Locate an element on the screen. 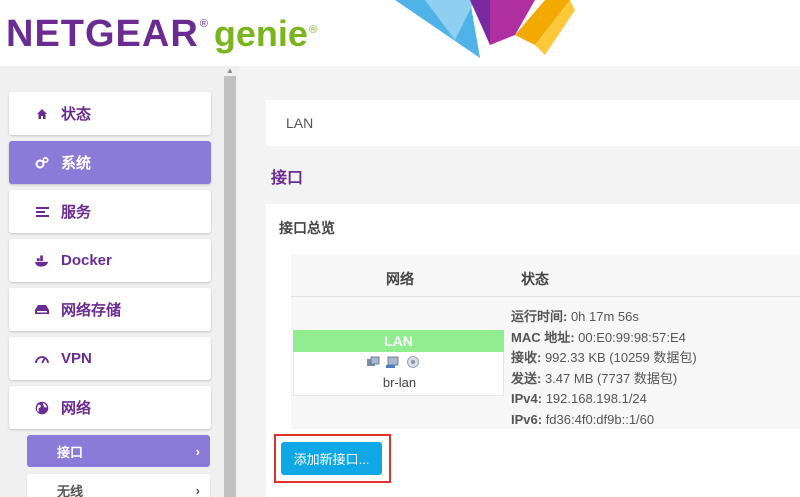 This screenshot has width=800, height=497. home-icon is located at coordinates (42, 114).